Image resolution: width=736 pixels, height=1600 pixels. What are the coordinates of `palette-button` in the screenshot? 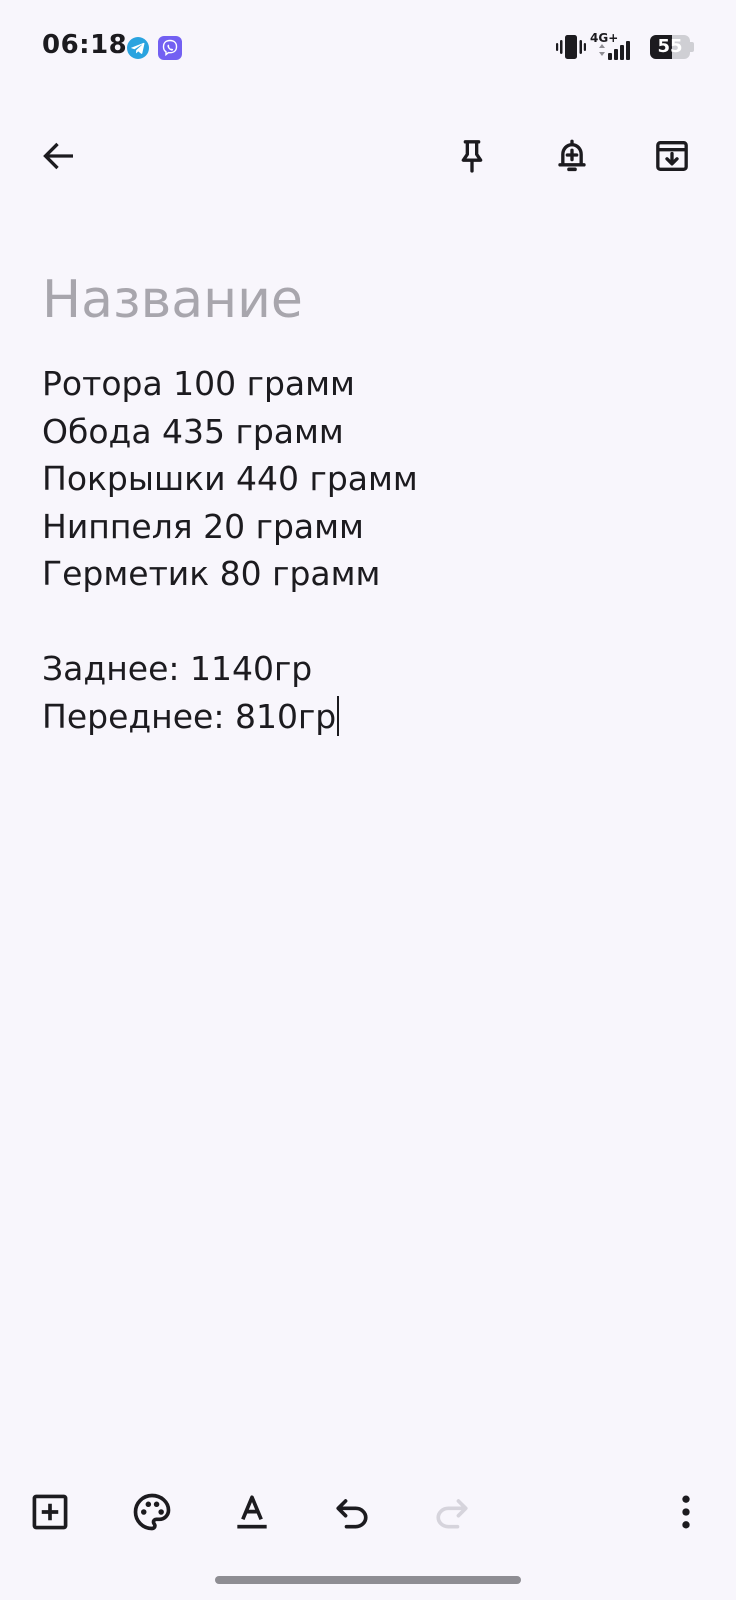 It's located at (152, 1512).